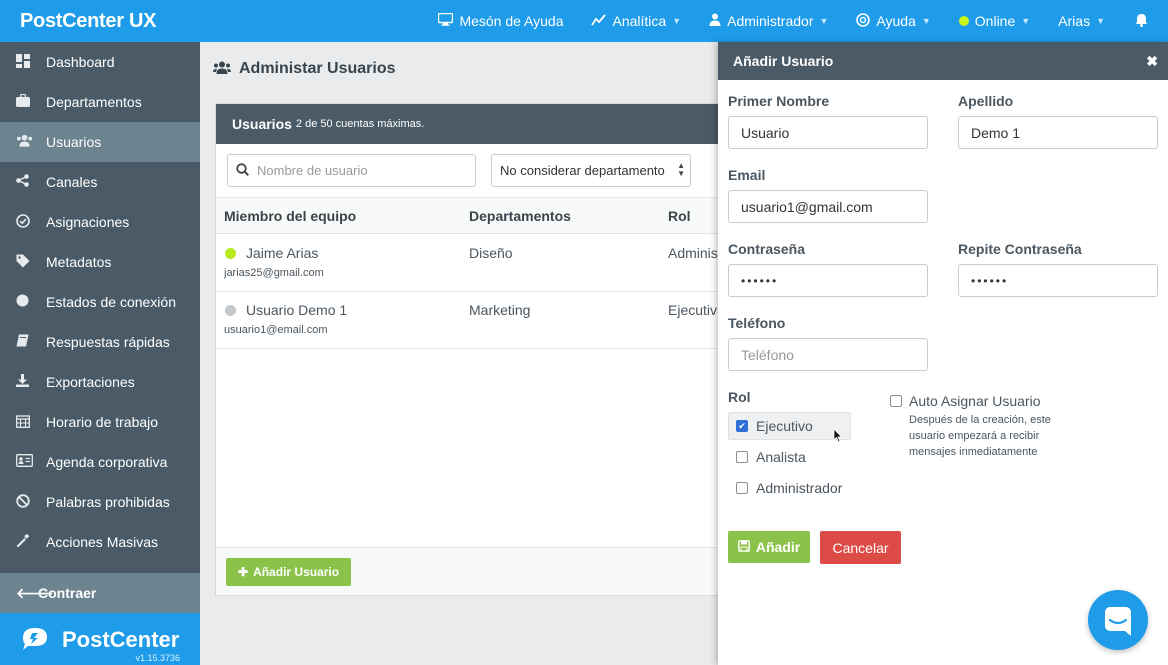 This screenshot has height=665, width=1168. What do you see at coordinates (1141, 21) in the screenshot?
I see `bell-icon` at bounding box center [1141, 21].